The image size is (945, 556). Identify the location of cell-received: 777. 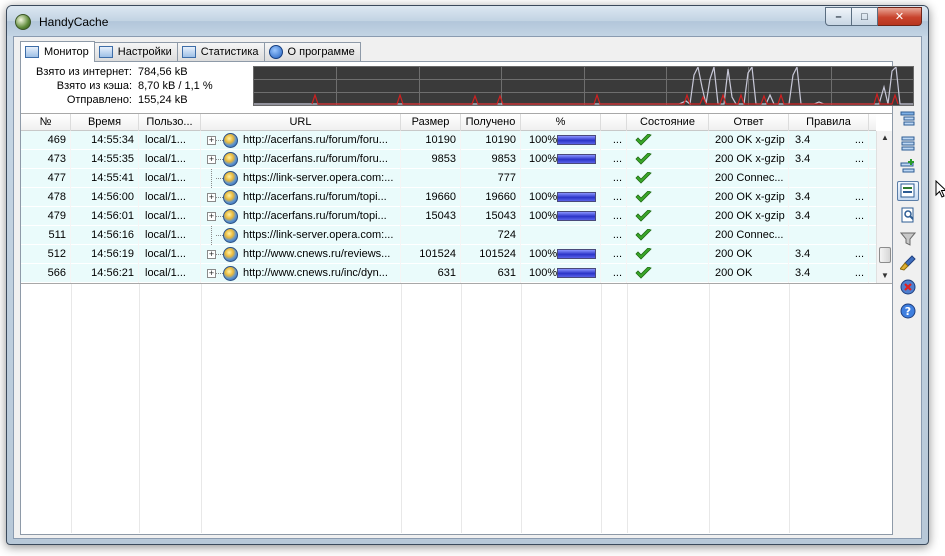
(491, 178).